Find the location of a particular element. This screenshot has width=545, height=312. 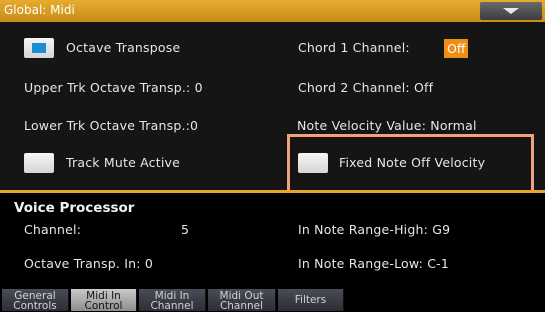

page-menu-button is located at coordinates (511, 11).